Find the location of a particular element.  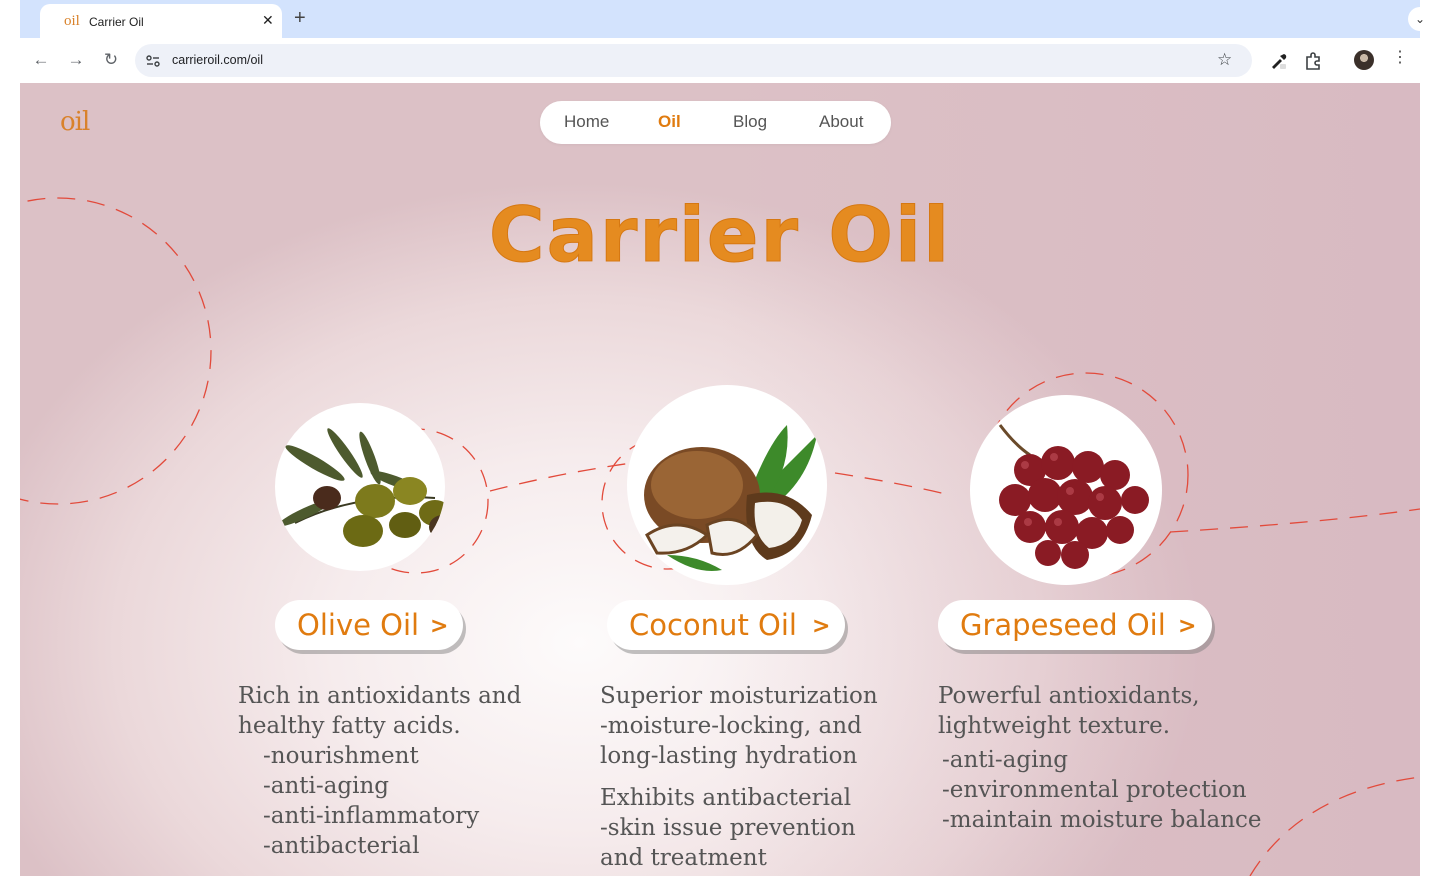

description-line: lightweight texture. is located at coordinates (1054, 726).